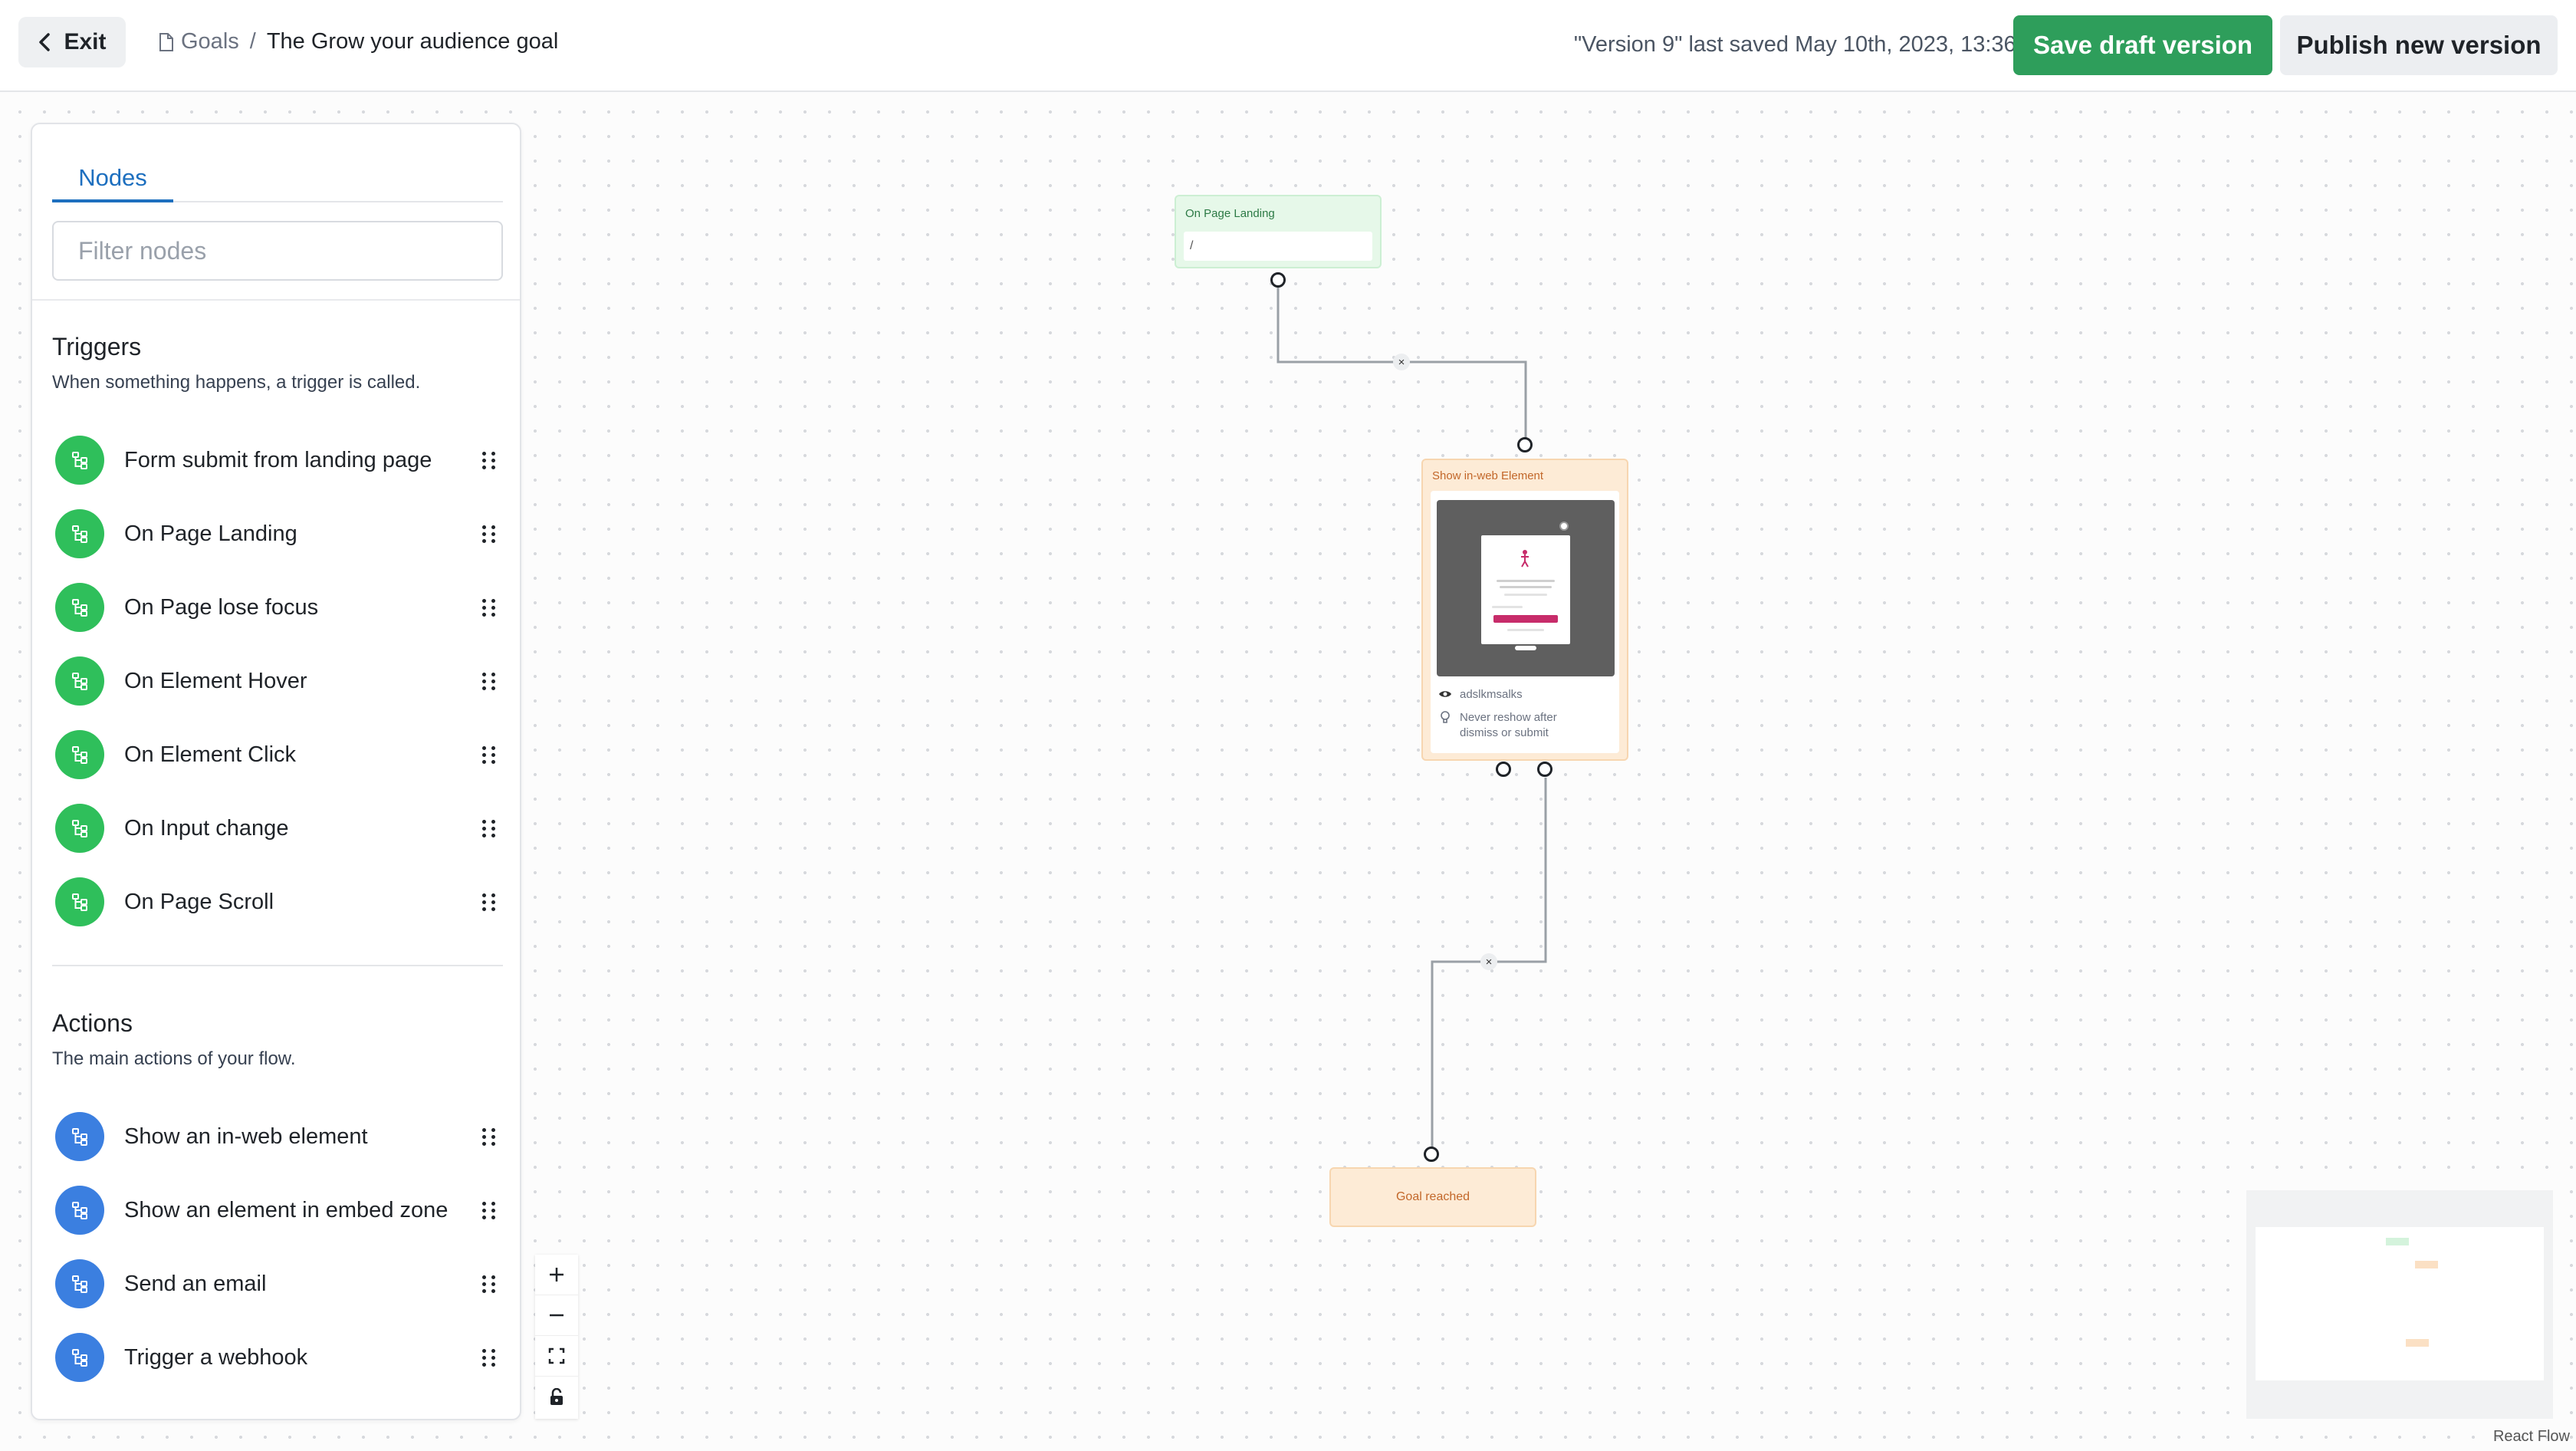  I want to click on trigger-item-label: On Input change, so click(206, 828).